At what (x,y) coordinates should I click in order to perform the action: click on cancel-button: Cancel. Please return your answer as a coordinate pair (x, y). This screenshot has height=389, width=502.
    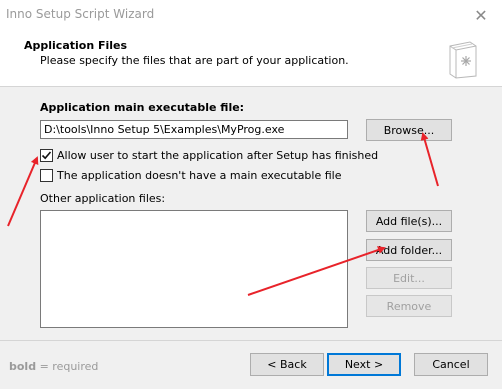
    Looking at the image, I should click on (451, 364).